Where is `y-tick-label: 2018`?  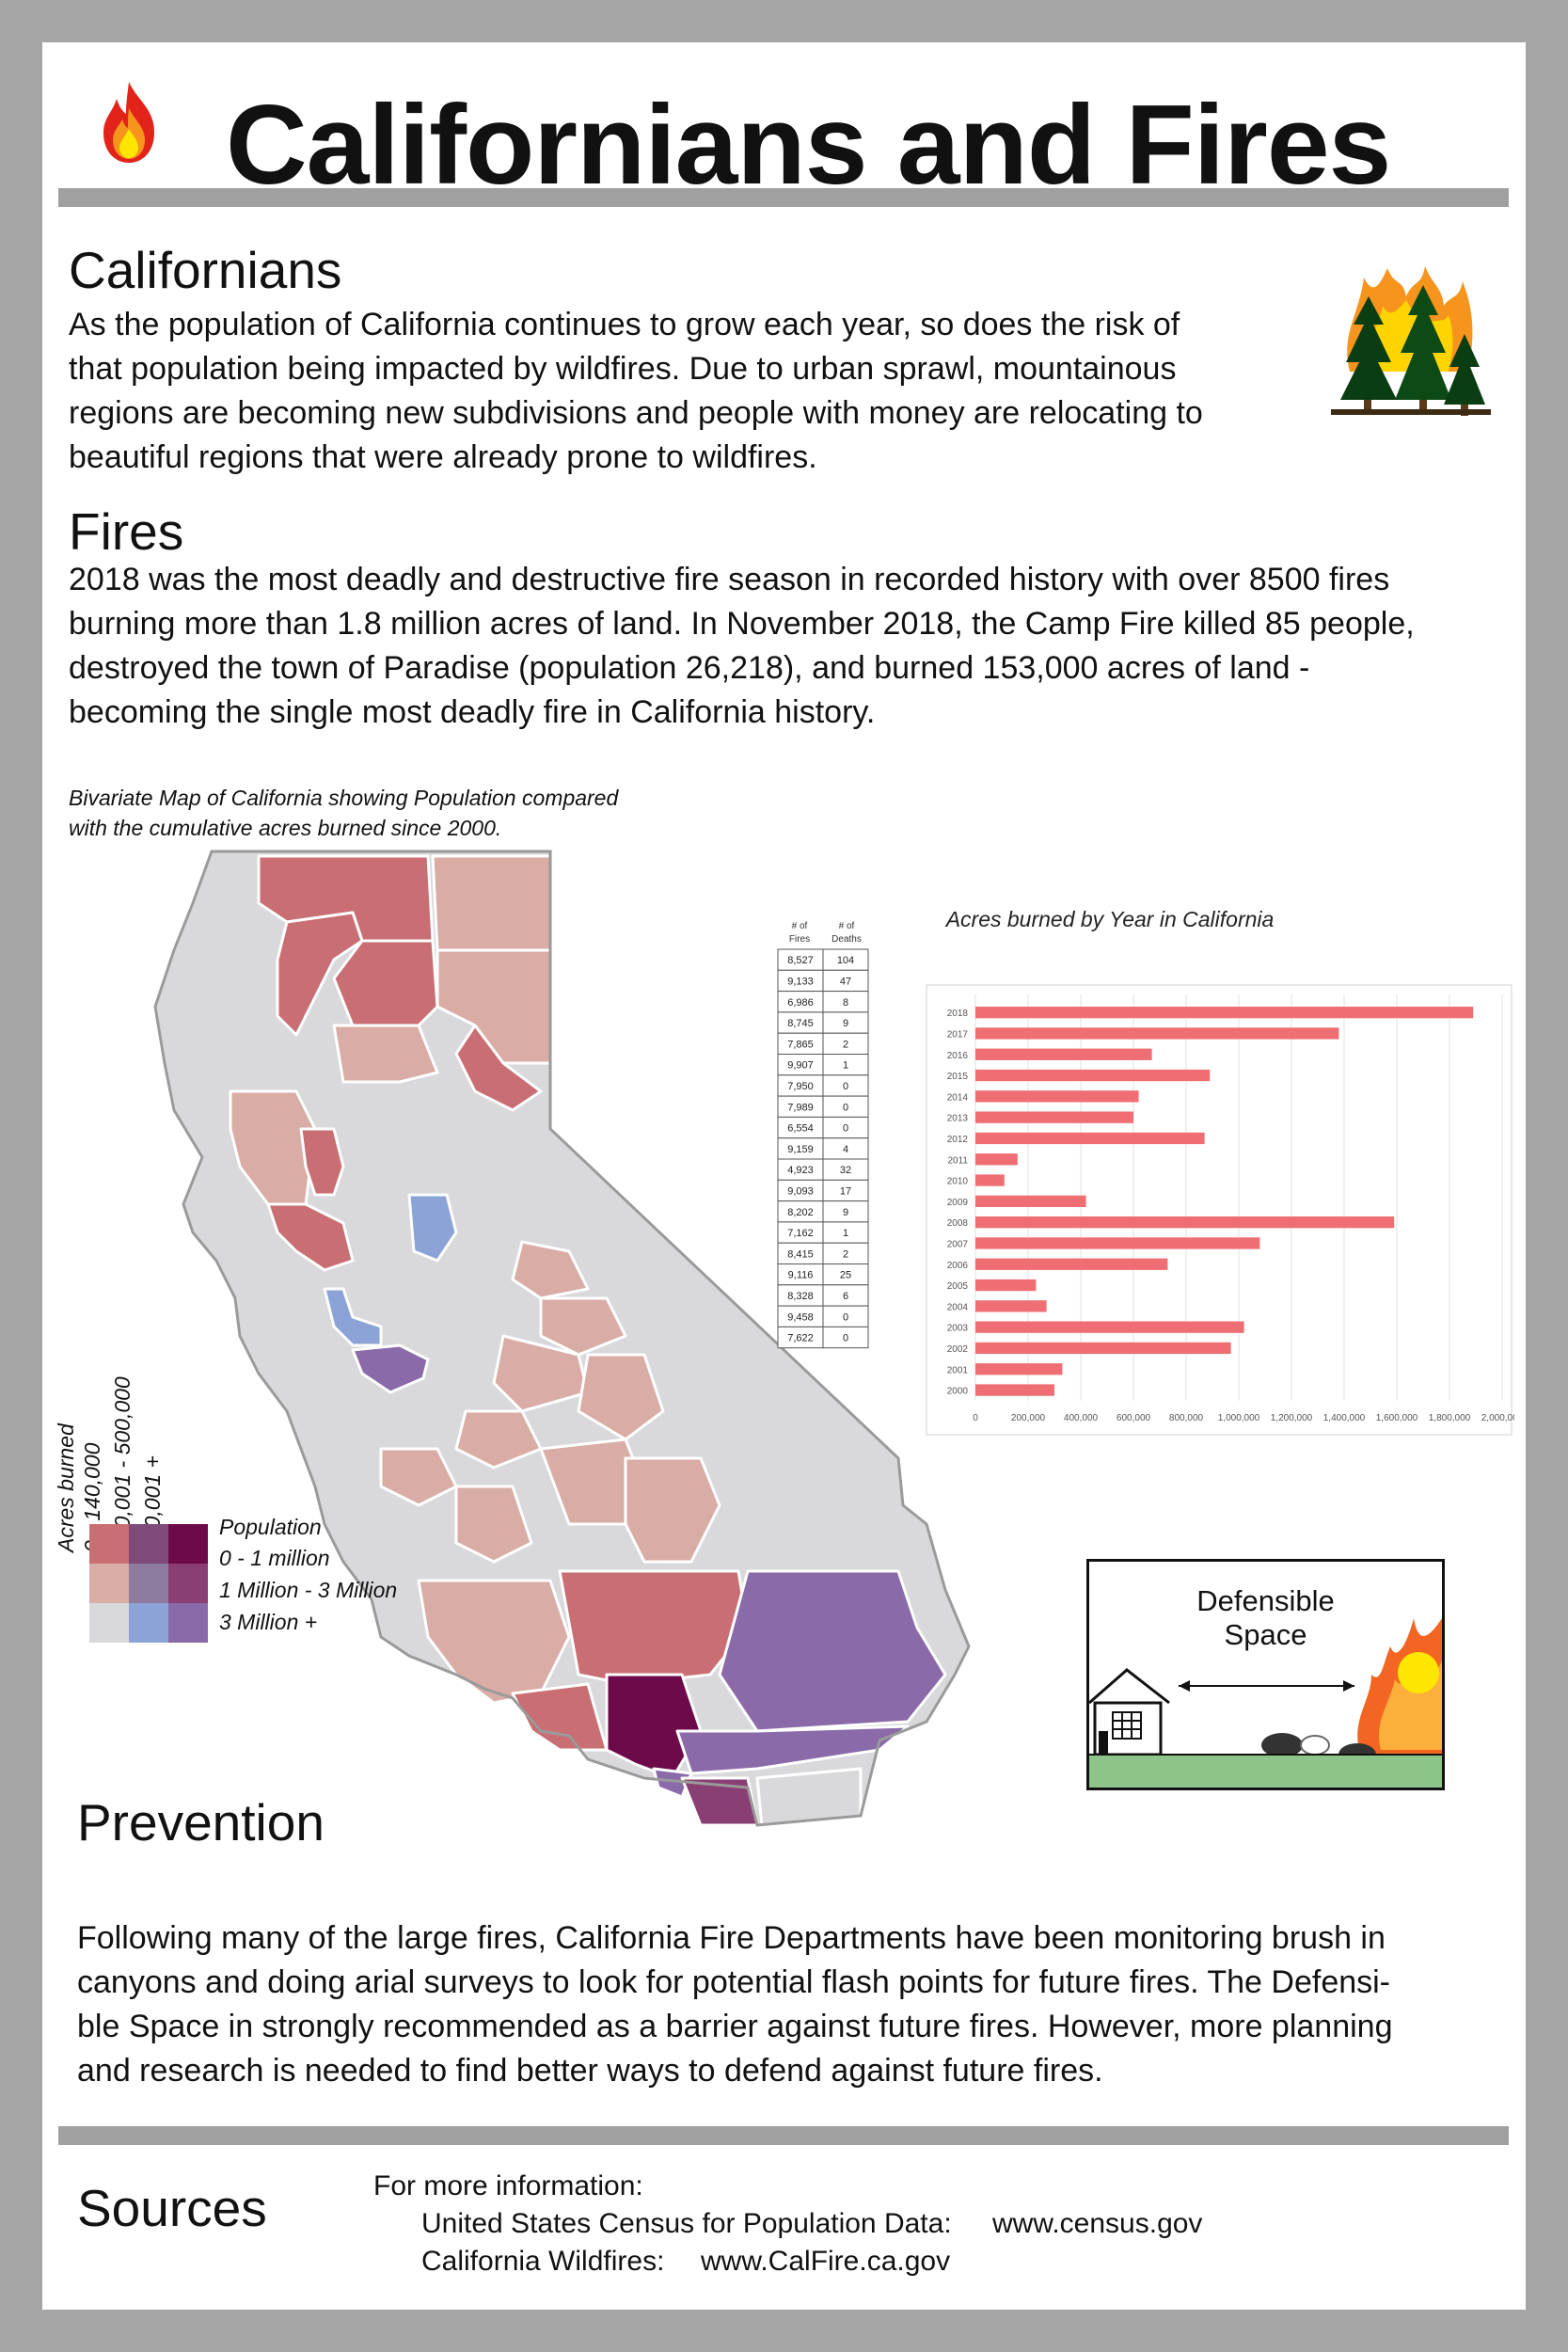
y-tick-label: 2018 is located at coordinates (958, 1014).